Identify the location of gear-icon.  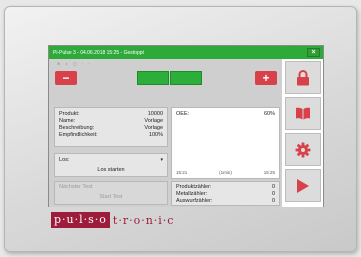
(303, 150).